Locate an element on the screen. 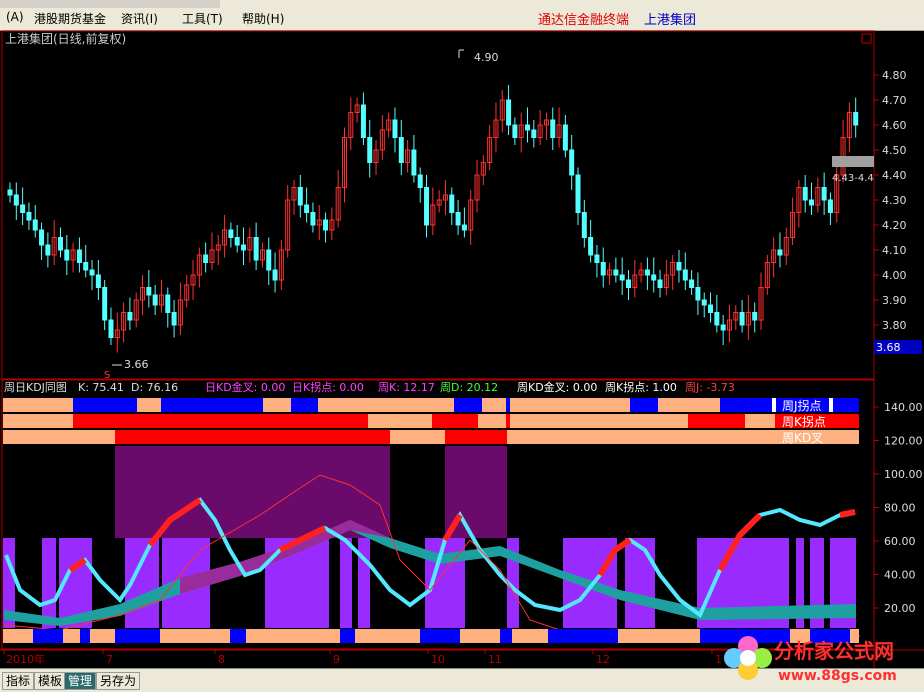  indicator-tick-label: 140.00 is located at coordinates (903, 407).